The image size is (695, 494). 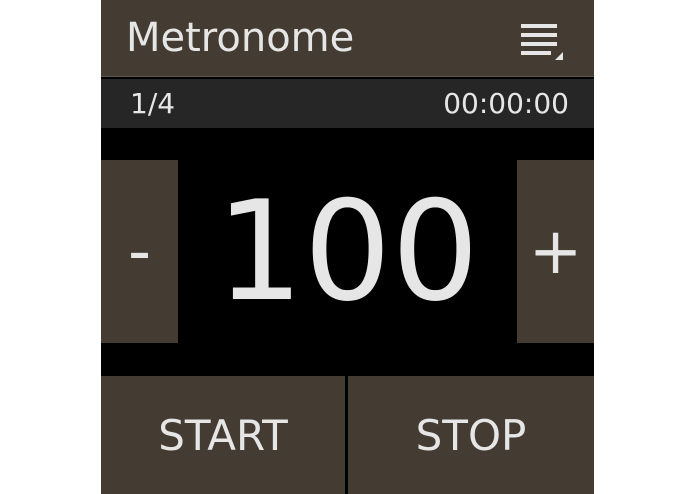 What do you see at coordinates (153, 103) in the screenshot?
I see `time-signature: 1/4` at bounding box center [153, 103].